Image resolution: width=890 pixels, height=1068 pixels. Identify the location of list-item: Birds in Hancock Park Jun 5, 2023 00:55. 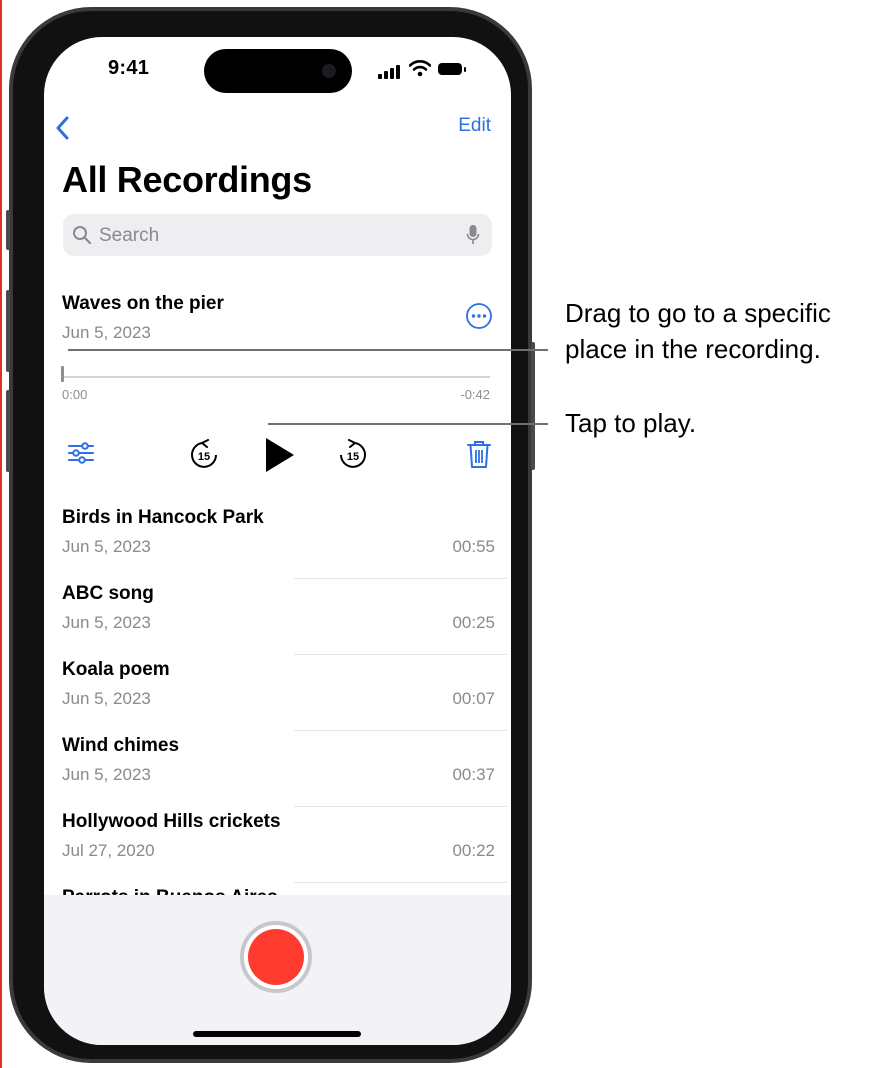
(284, 541).